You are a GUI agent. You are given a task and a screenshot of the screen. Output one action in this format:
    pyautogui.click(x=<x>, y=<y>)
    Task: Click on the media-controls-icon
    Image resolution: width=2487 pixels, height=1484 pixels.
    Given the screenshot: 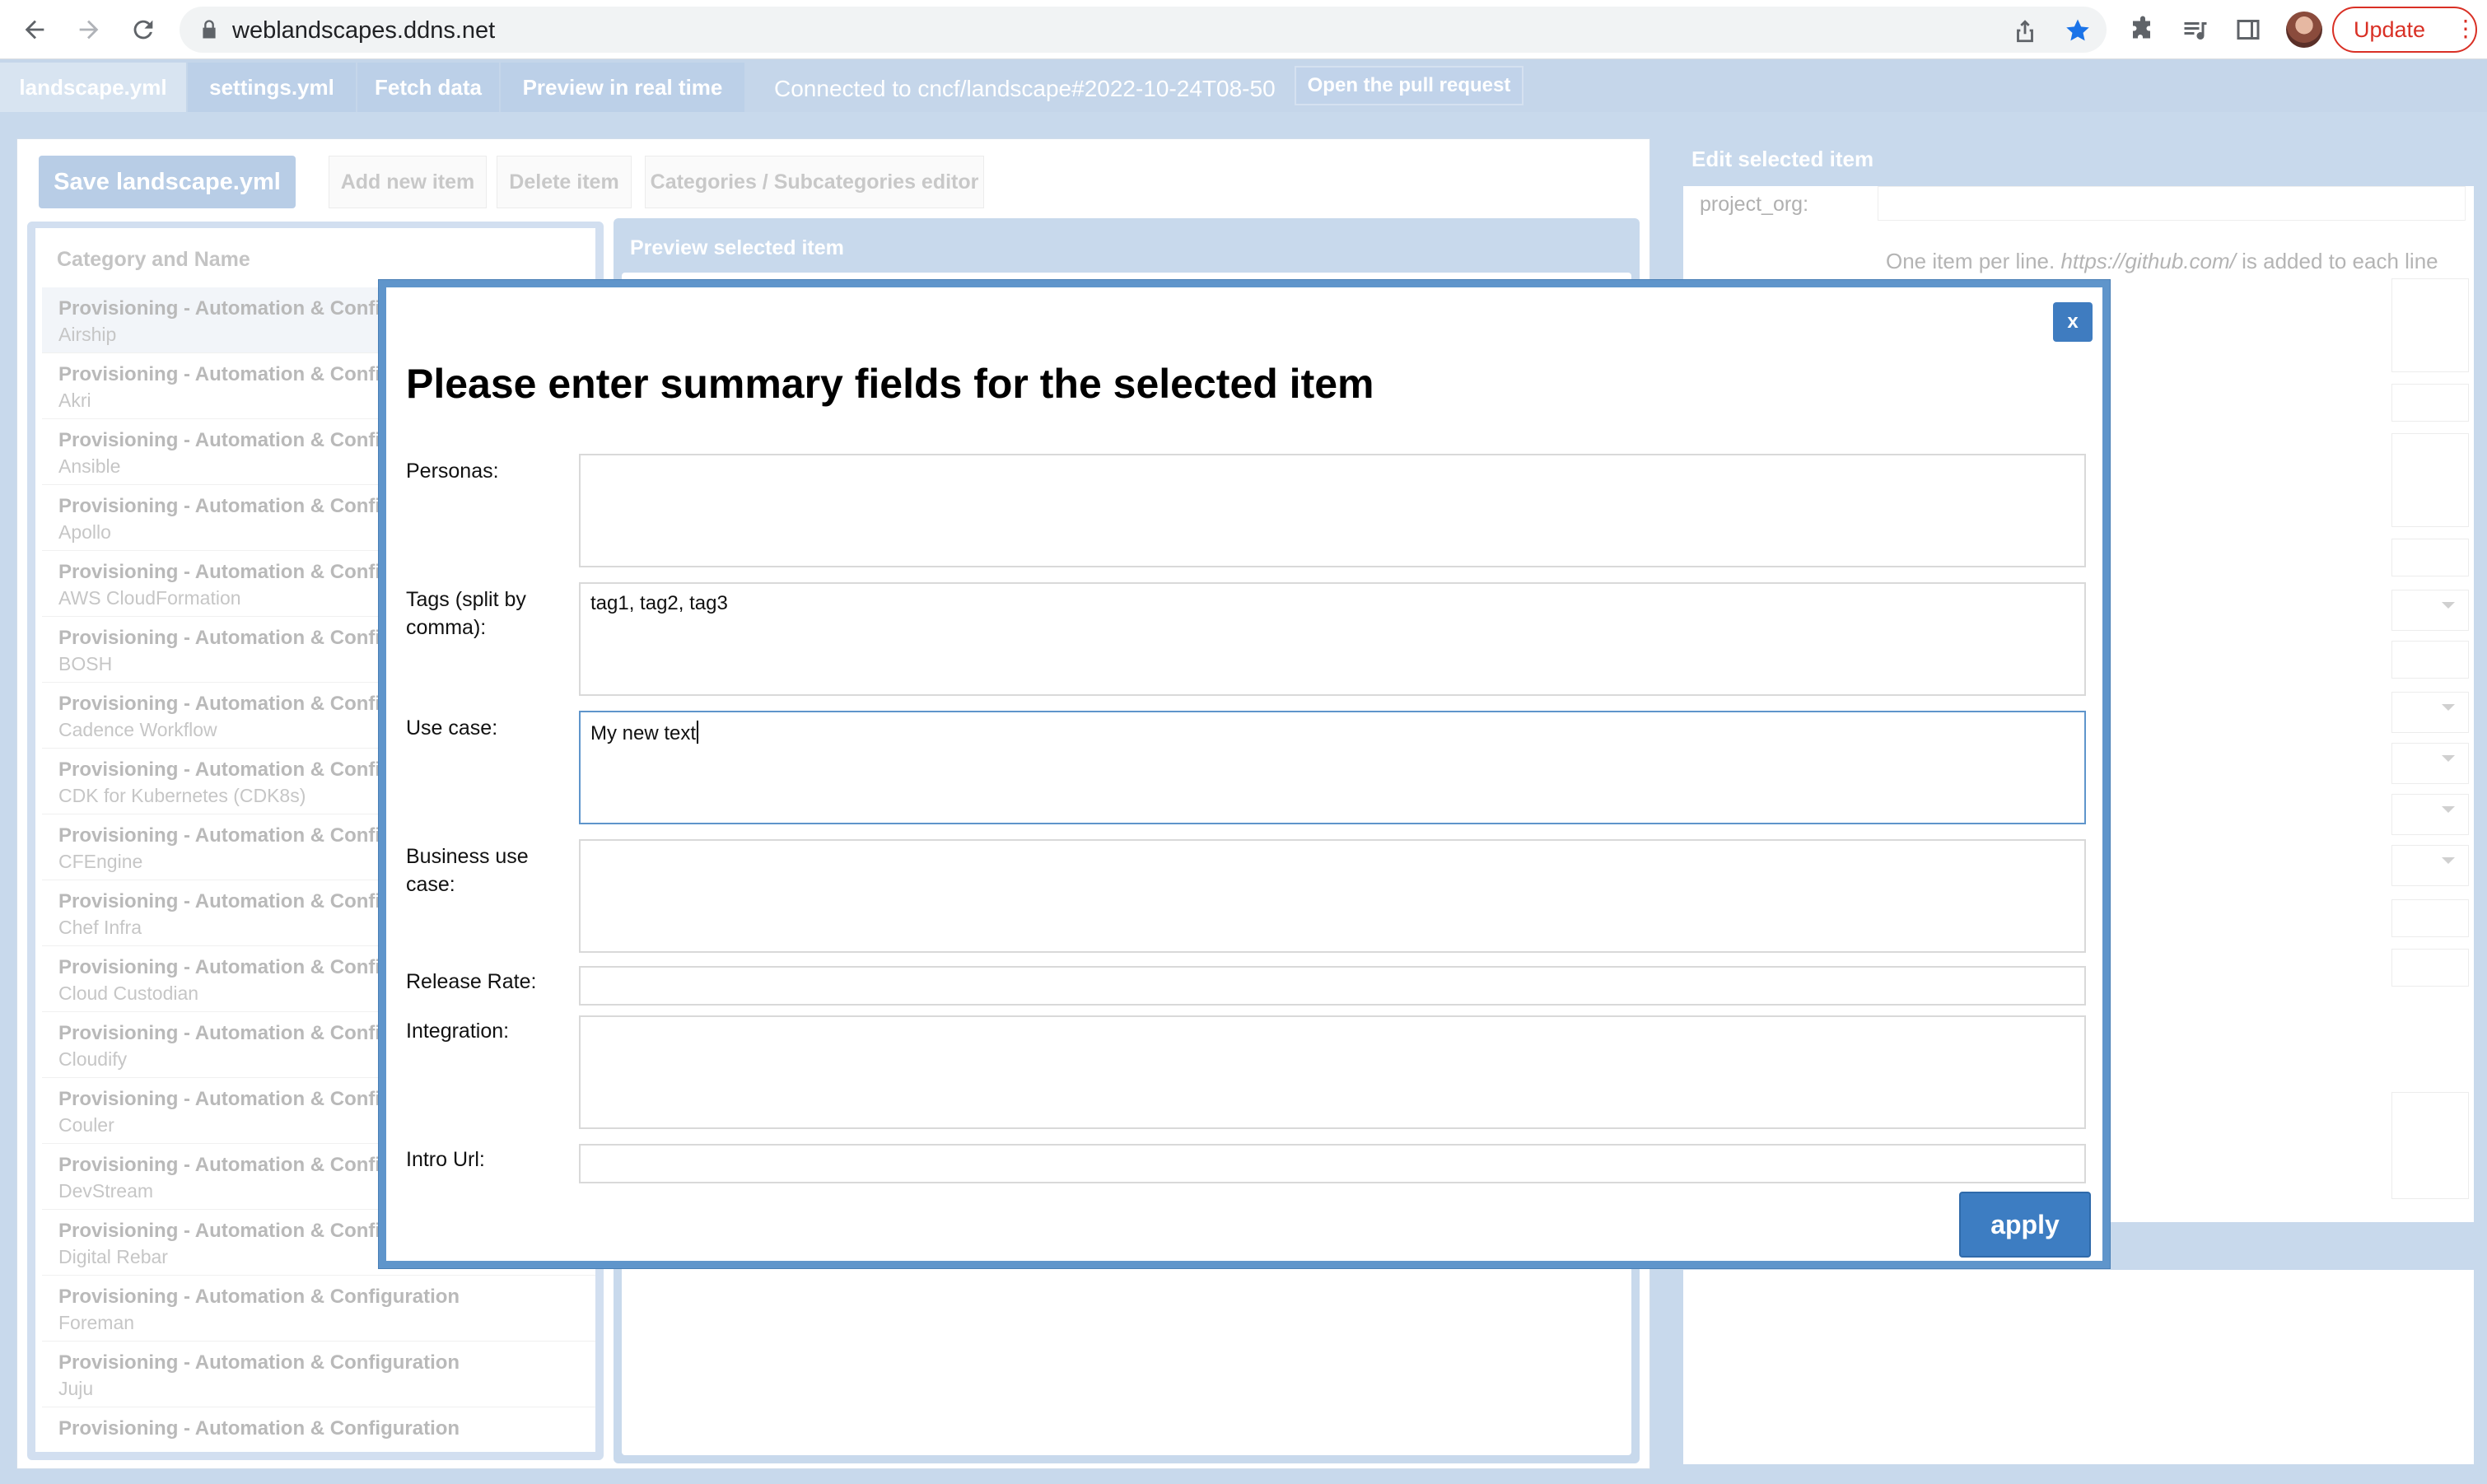 What is the action you would take?
    pyautogui.click(x=2195, y=29)
    